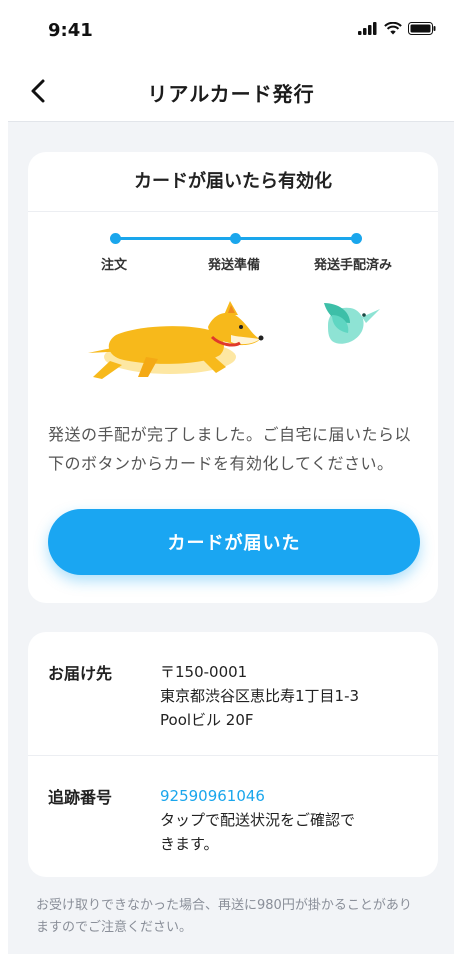  I want to click on postal-code: 〒150-0001, so click(204, 672).